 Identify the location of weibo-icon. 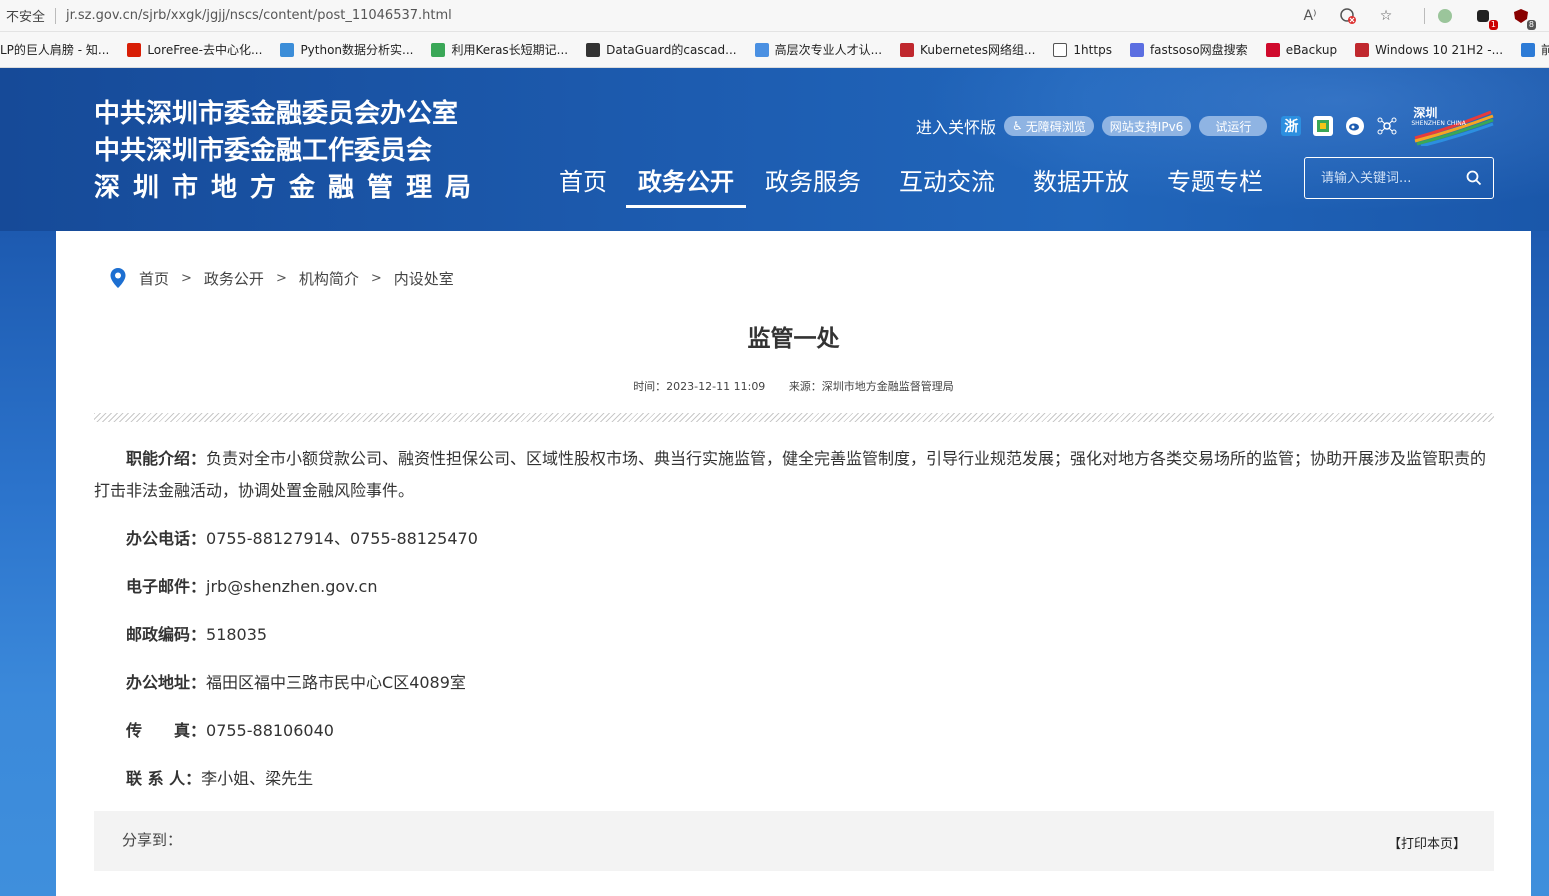
(1355, 126).